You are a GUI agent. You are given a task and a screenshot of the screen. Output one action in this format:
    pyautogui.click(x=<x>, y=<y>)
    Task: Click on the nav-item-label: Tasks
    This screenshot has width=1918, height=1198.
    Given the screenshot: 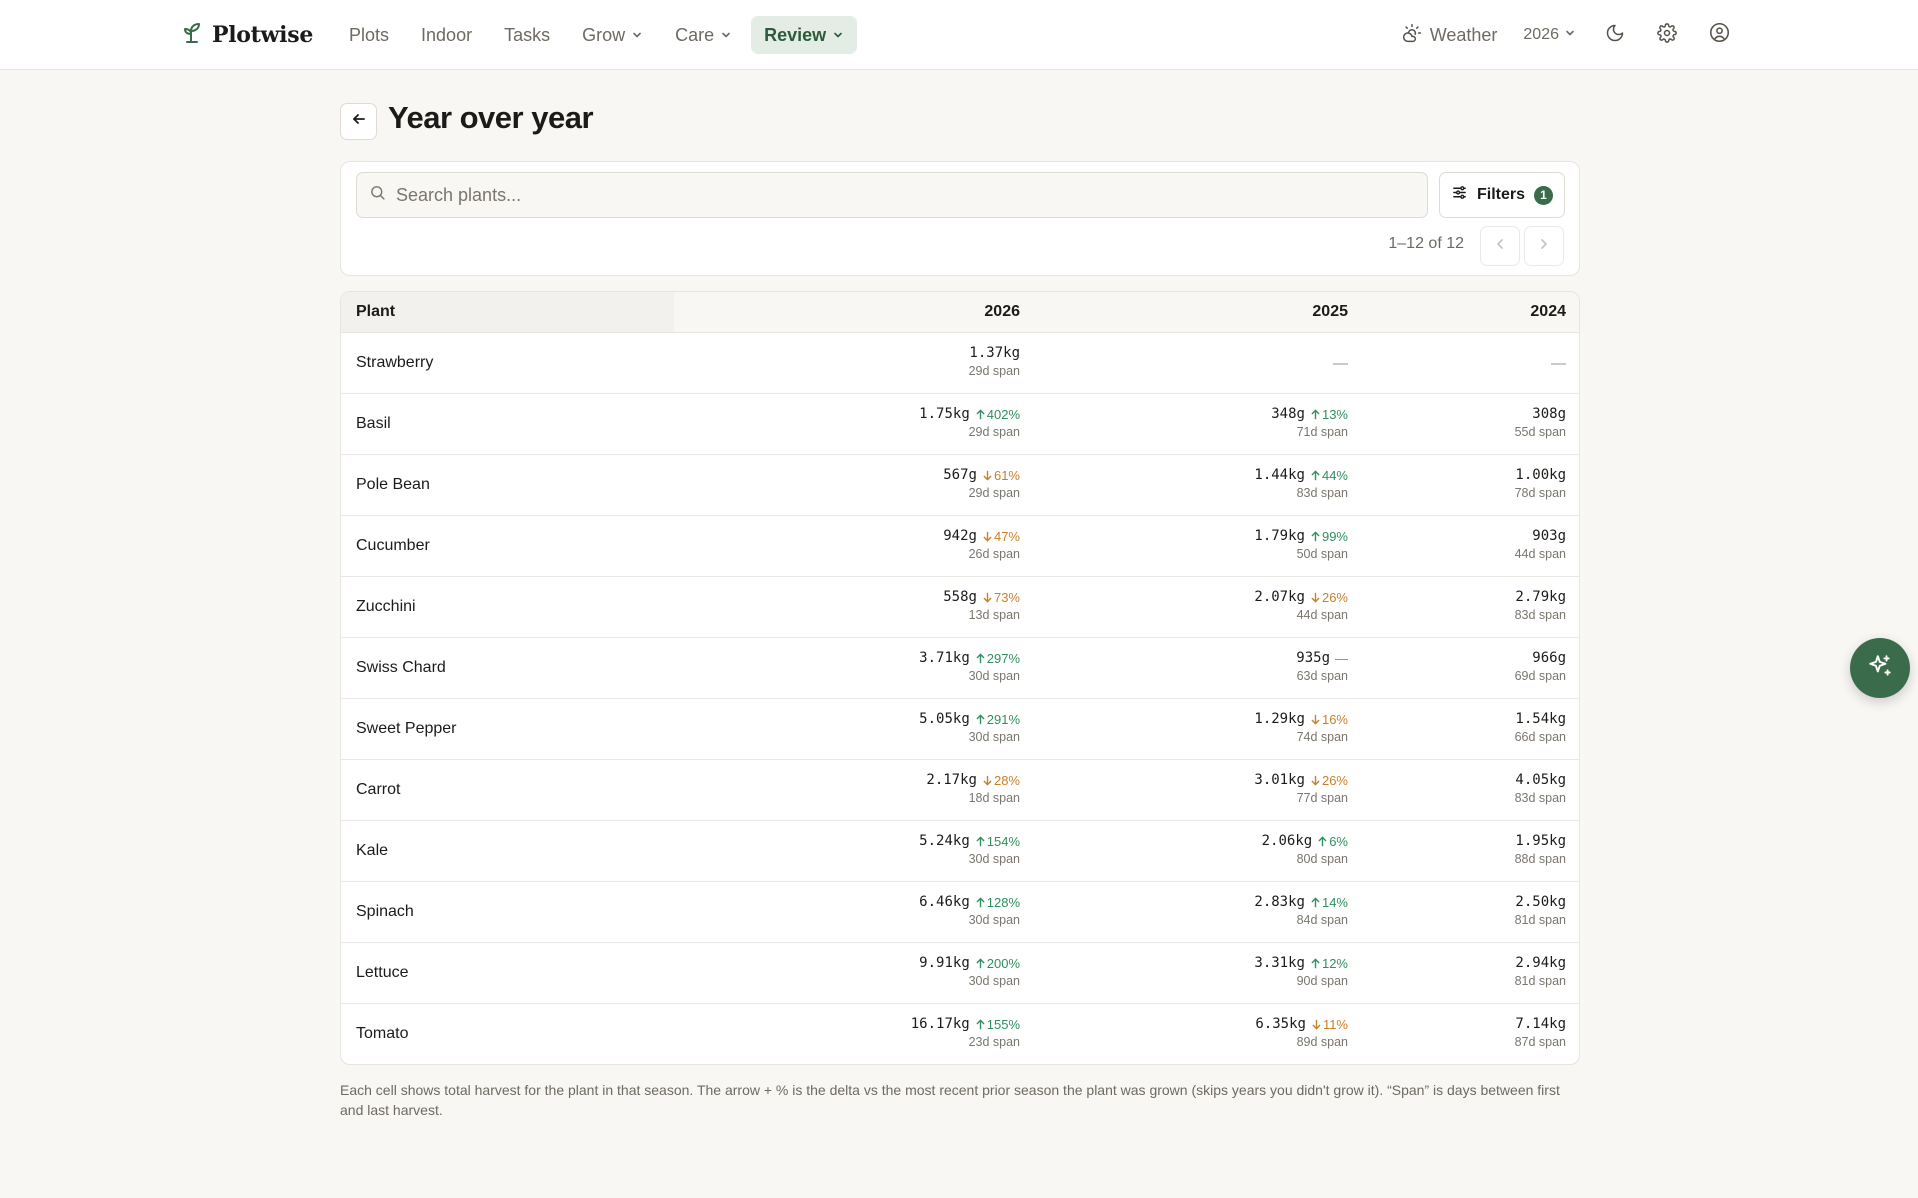 What is the action you would take?
    pyautogui.click(x=527, y=34)
    